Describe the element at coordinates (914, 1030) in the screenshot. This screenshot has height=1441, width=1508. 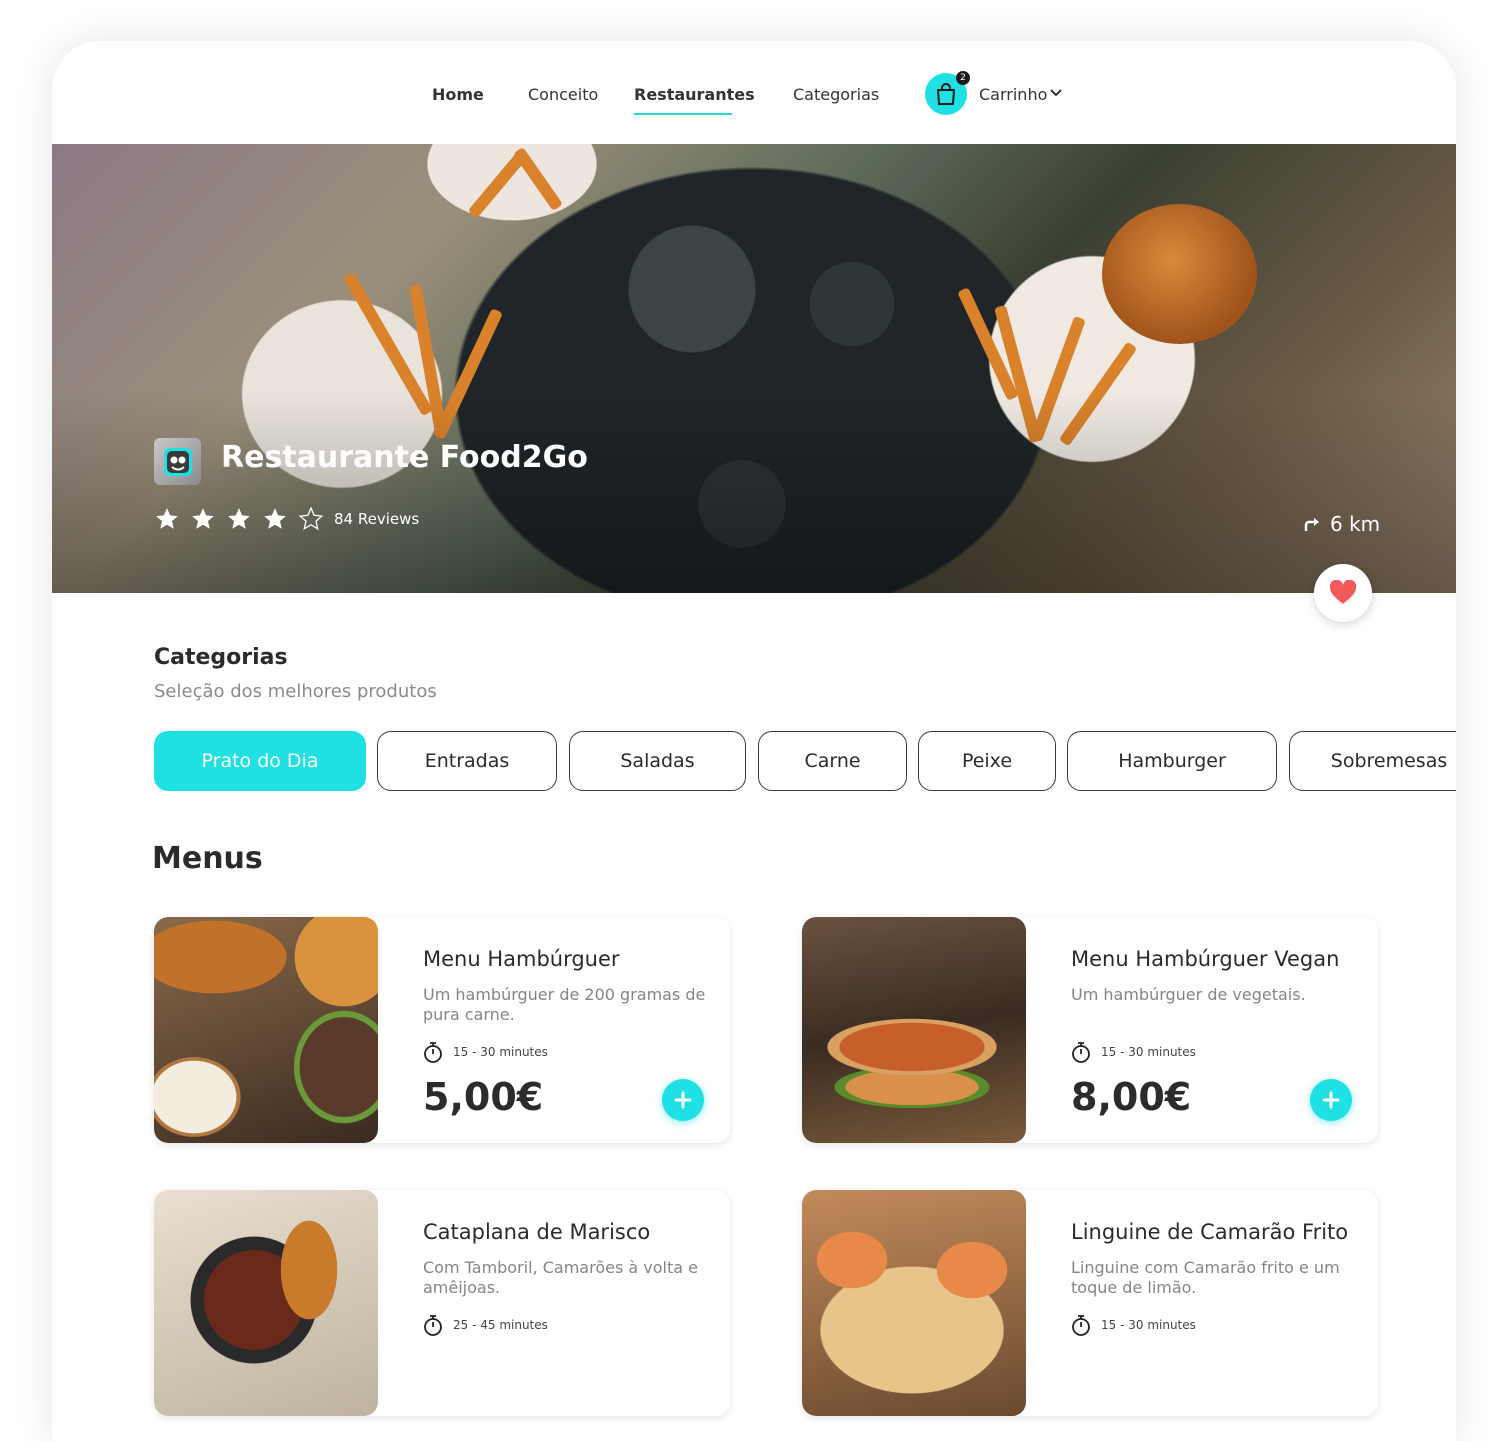
I see `menu-image-vegan-burger` at that location.